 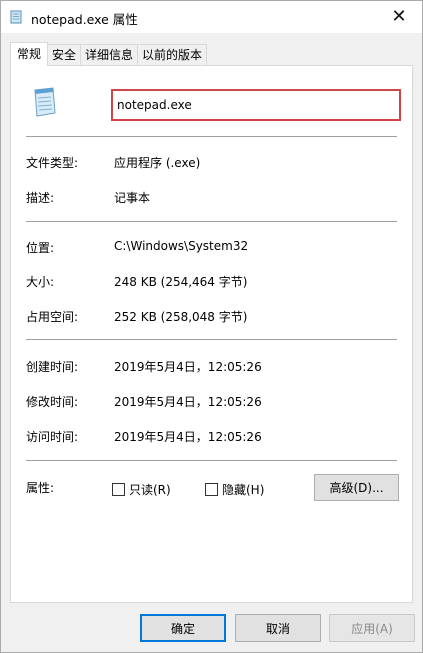 I want to click on description-value: 记事本, so click(x=132, y=198).